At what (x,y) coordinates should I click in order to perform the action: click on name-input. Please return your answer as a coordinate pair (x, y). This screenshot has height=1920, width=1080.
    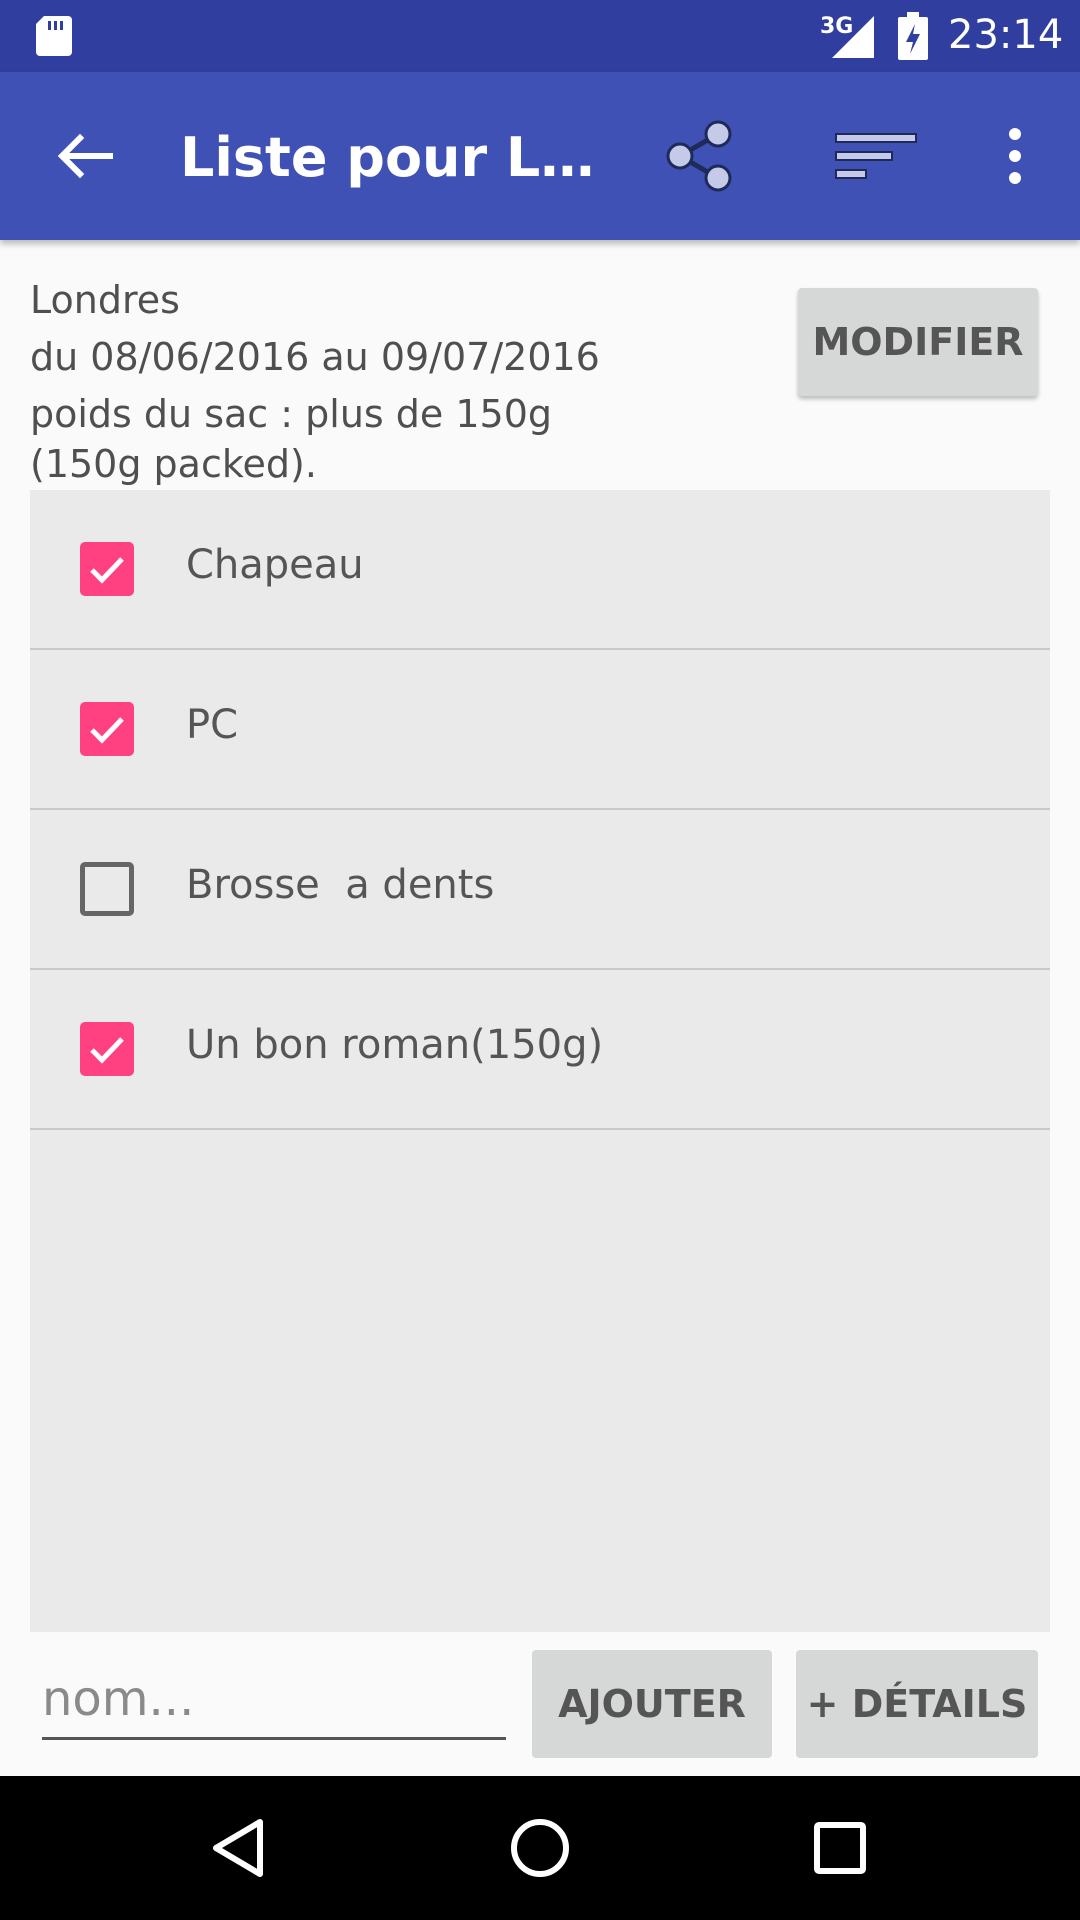
    Looking at the image, I should click on (274, 1700).